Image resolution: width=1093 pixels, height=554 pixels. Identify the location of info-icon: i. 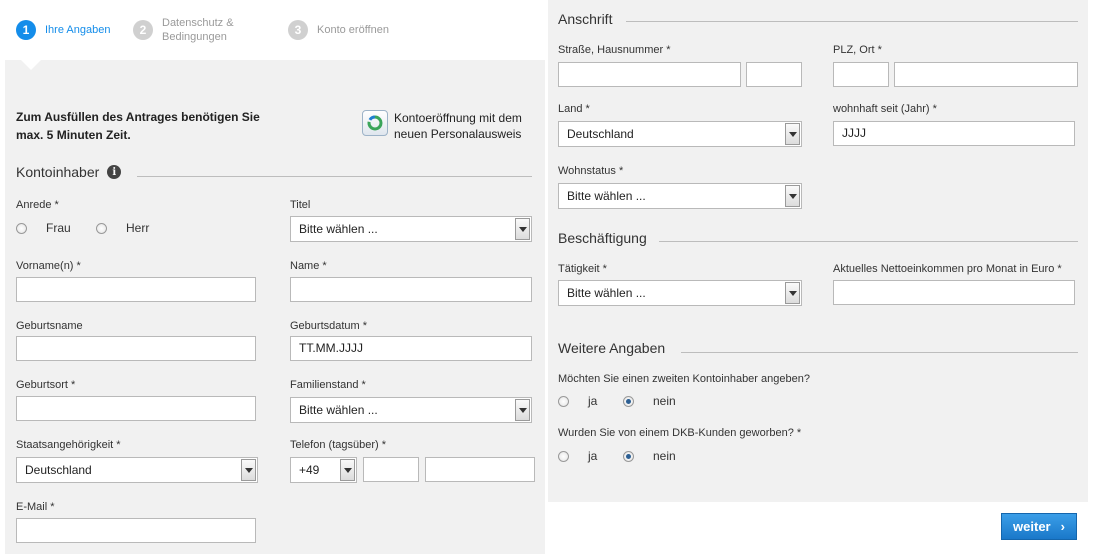
(114, 172).